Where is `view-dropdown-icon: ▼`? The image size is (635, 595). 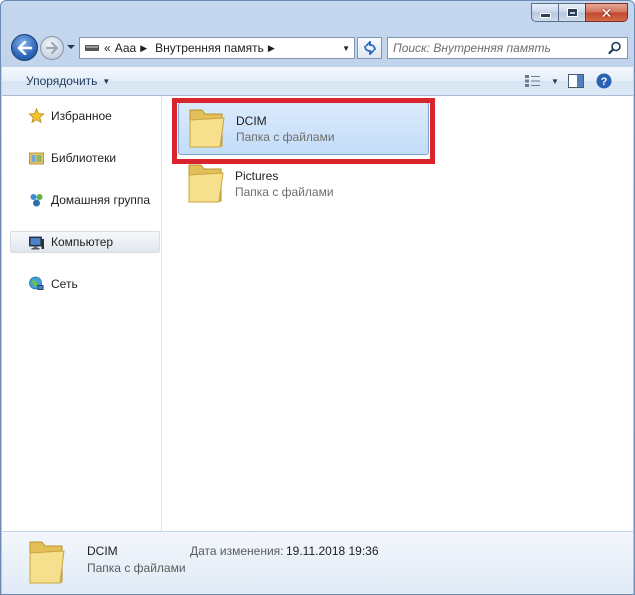 view-dropdown-icon: ▼ is located at coordinates (555, 81).